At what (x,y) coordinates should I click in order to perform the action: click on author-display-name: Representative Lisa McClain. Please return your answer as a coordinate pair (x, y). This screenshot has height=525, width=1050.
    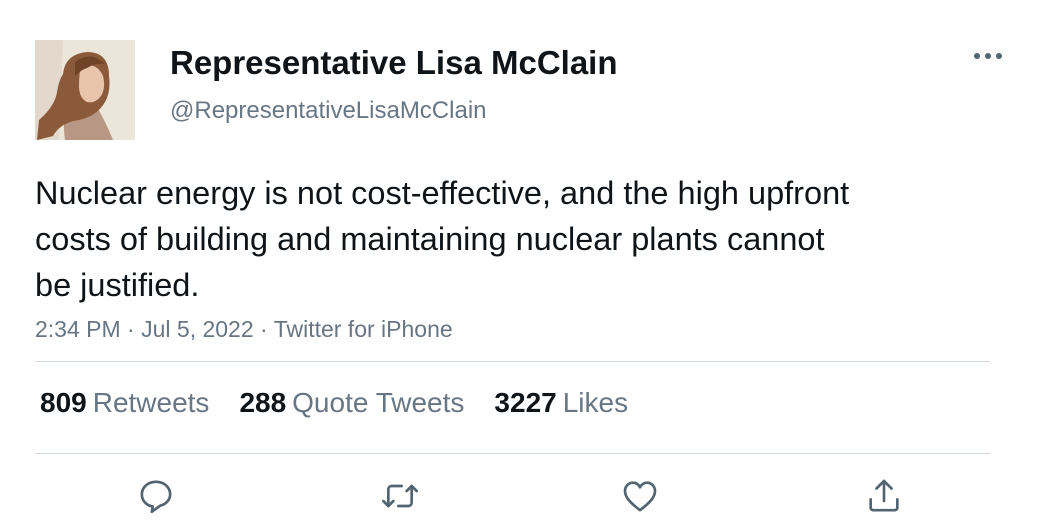
    Looking at the image, I should click on (394, 63).